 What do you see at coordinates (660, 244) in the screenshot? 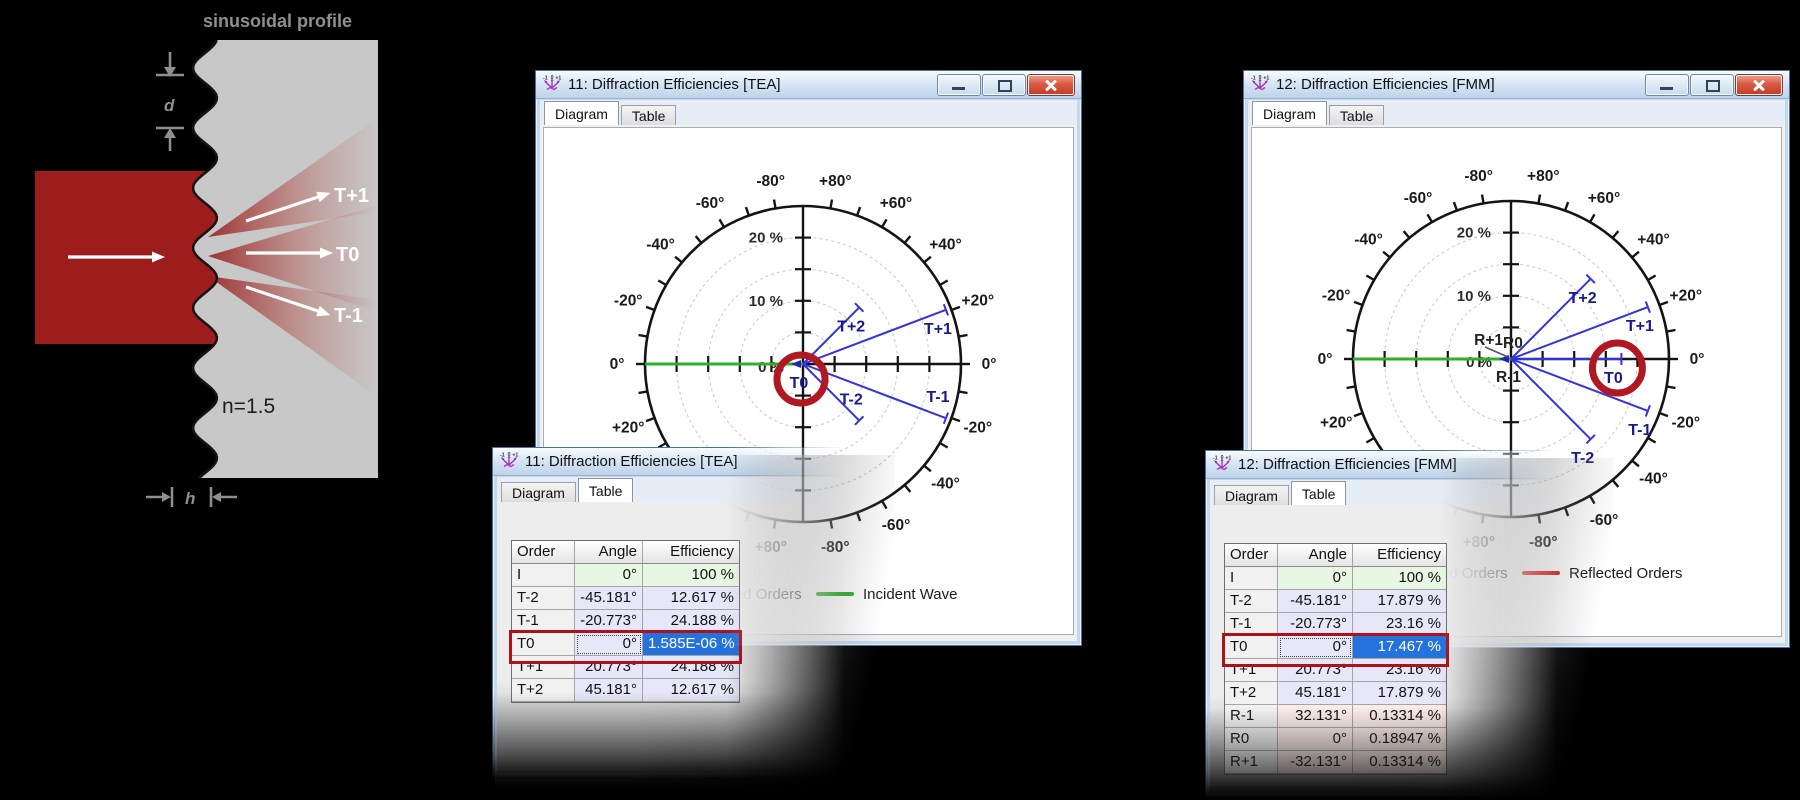
I see `svg-text: -40°` at bounding box center [660, 244].